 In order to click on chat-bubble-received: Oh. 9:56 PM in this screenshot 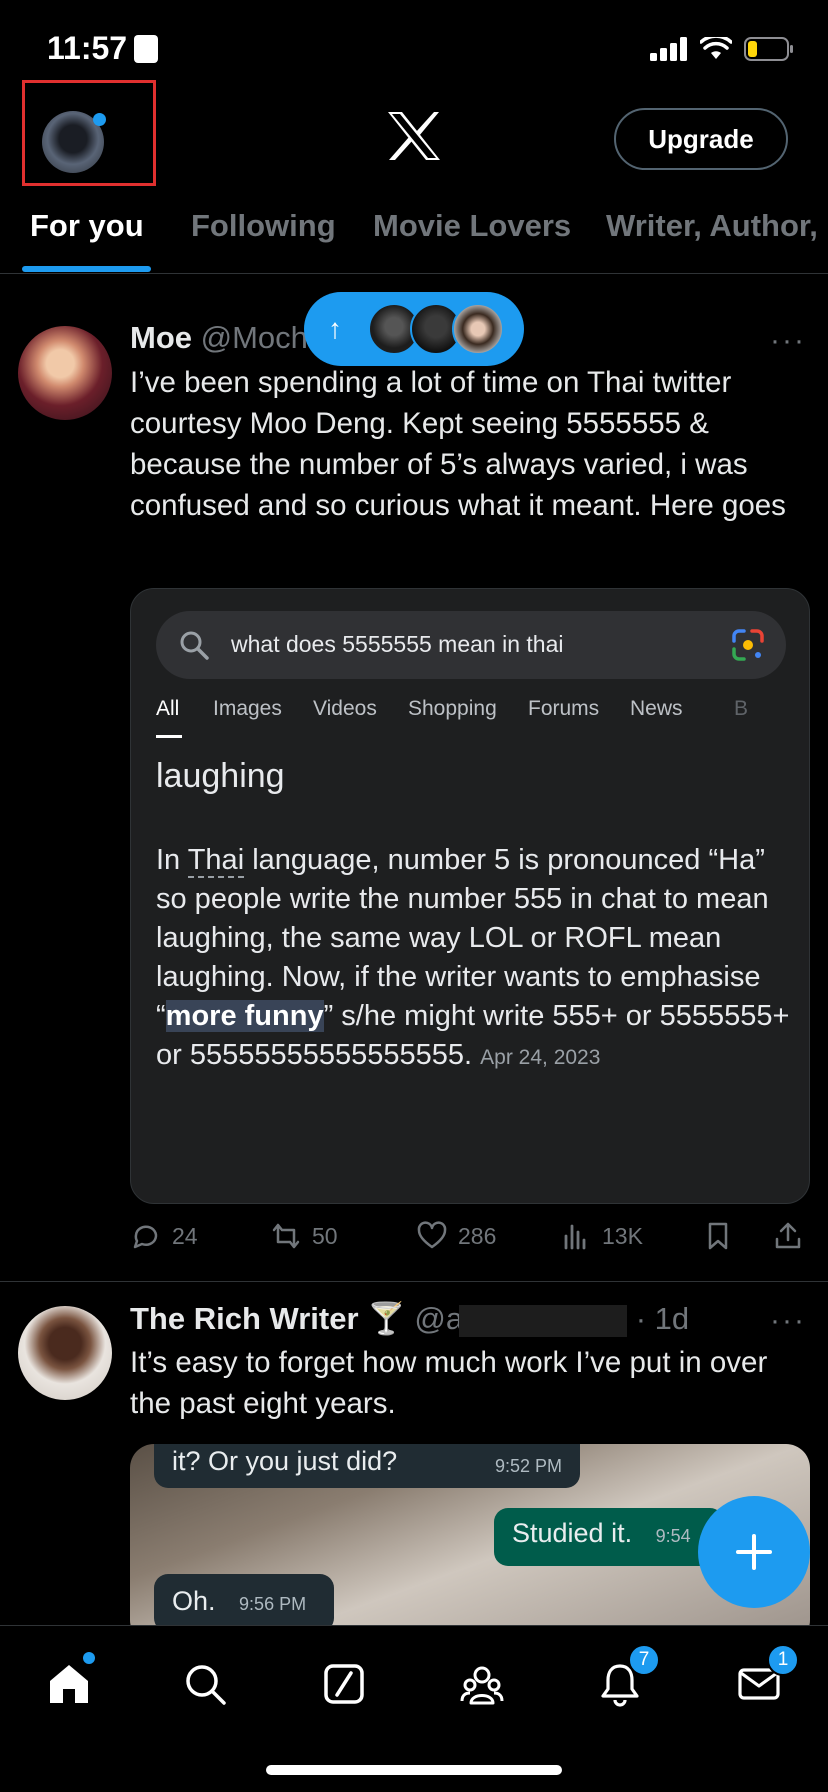, I will do `click(244, 1603)`.